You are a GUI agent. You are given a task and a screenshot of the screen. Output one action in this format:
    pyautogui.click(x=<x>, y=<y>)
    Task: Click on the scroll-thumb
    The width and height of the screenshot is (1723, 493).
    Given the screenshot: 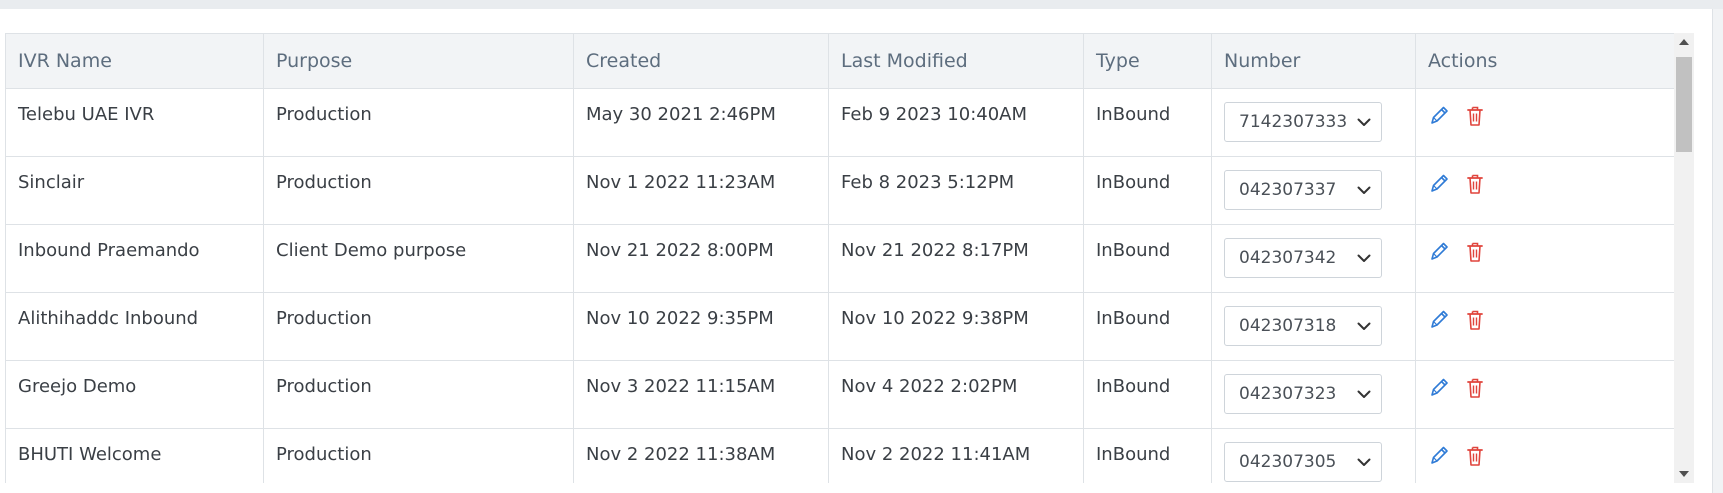 What is the action you would take?
    pyautogui.click(x=1684, y=104)
    